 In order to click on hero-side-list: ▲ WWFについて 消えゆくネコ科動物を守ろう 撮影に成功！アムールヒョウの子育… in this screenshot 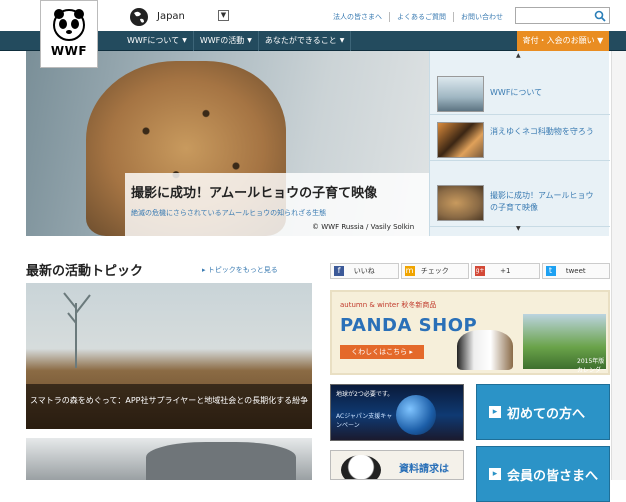, I will do `click(519, 143)`.